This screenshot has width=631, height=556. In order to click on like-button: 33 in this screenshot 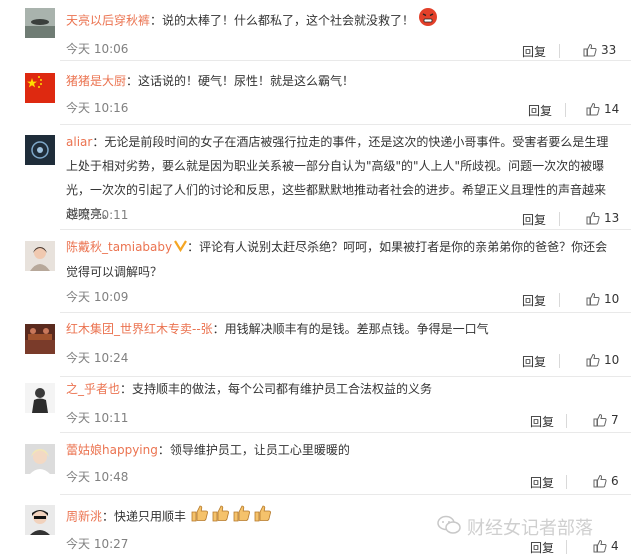, I will do `click(599, 50)`.